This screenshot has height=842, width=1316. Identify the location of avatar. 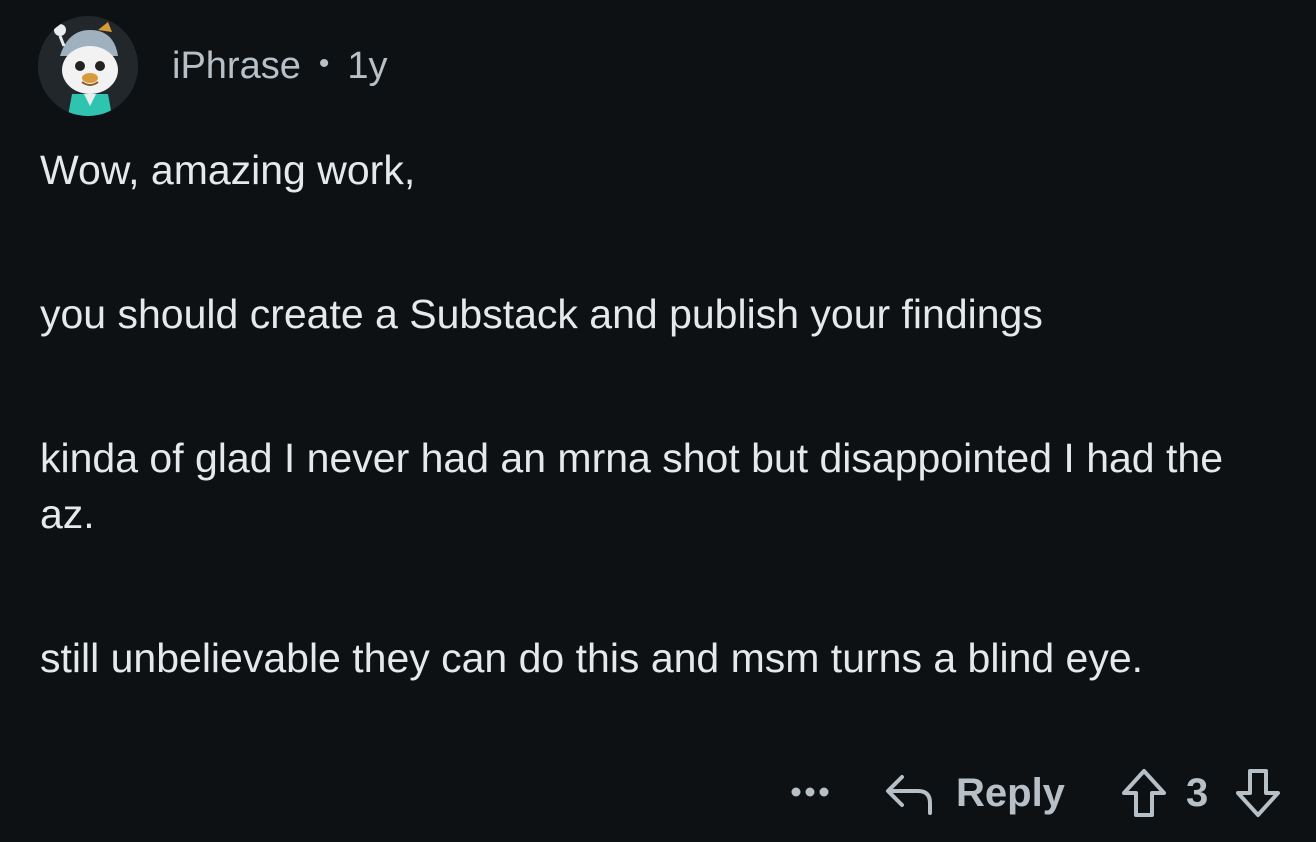
(88, 66).